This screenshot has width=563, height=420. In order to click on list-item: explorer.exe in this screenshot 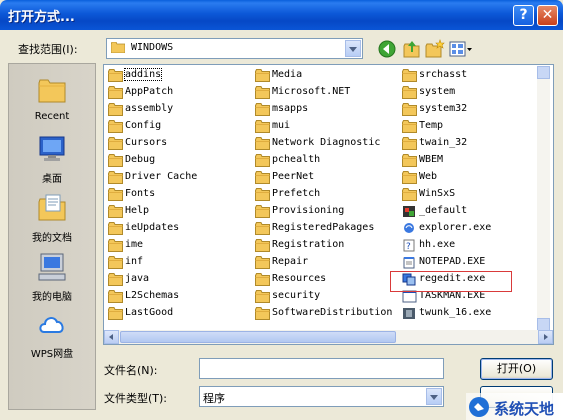, I will do `click(473, 228)`.